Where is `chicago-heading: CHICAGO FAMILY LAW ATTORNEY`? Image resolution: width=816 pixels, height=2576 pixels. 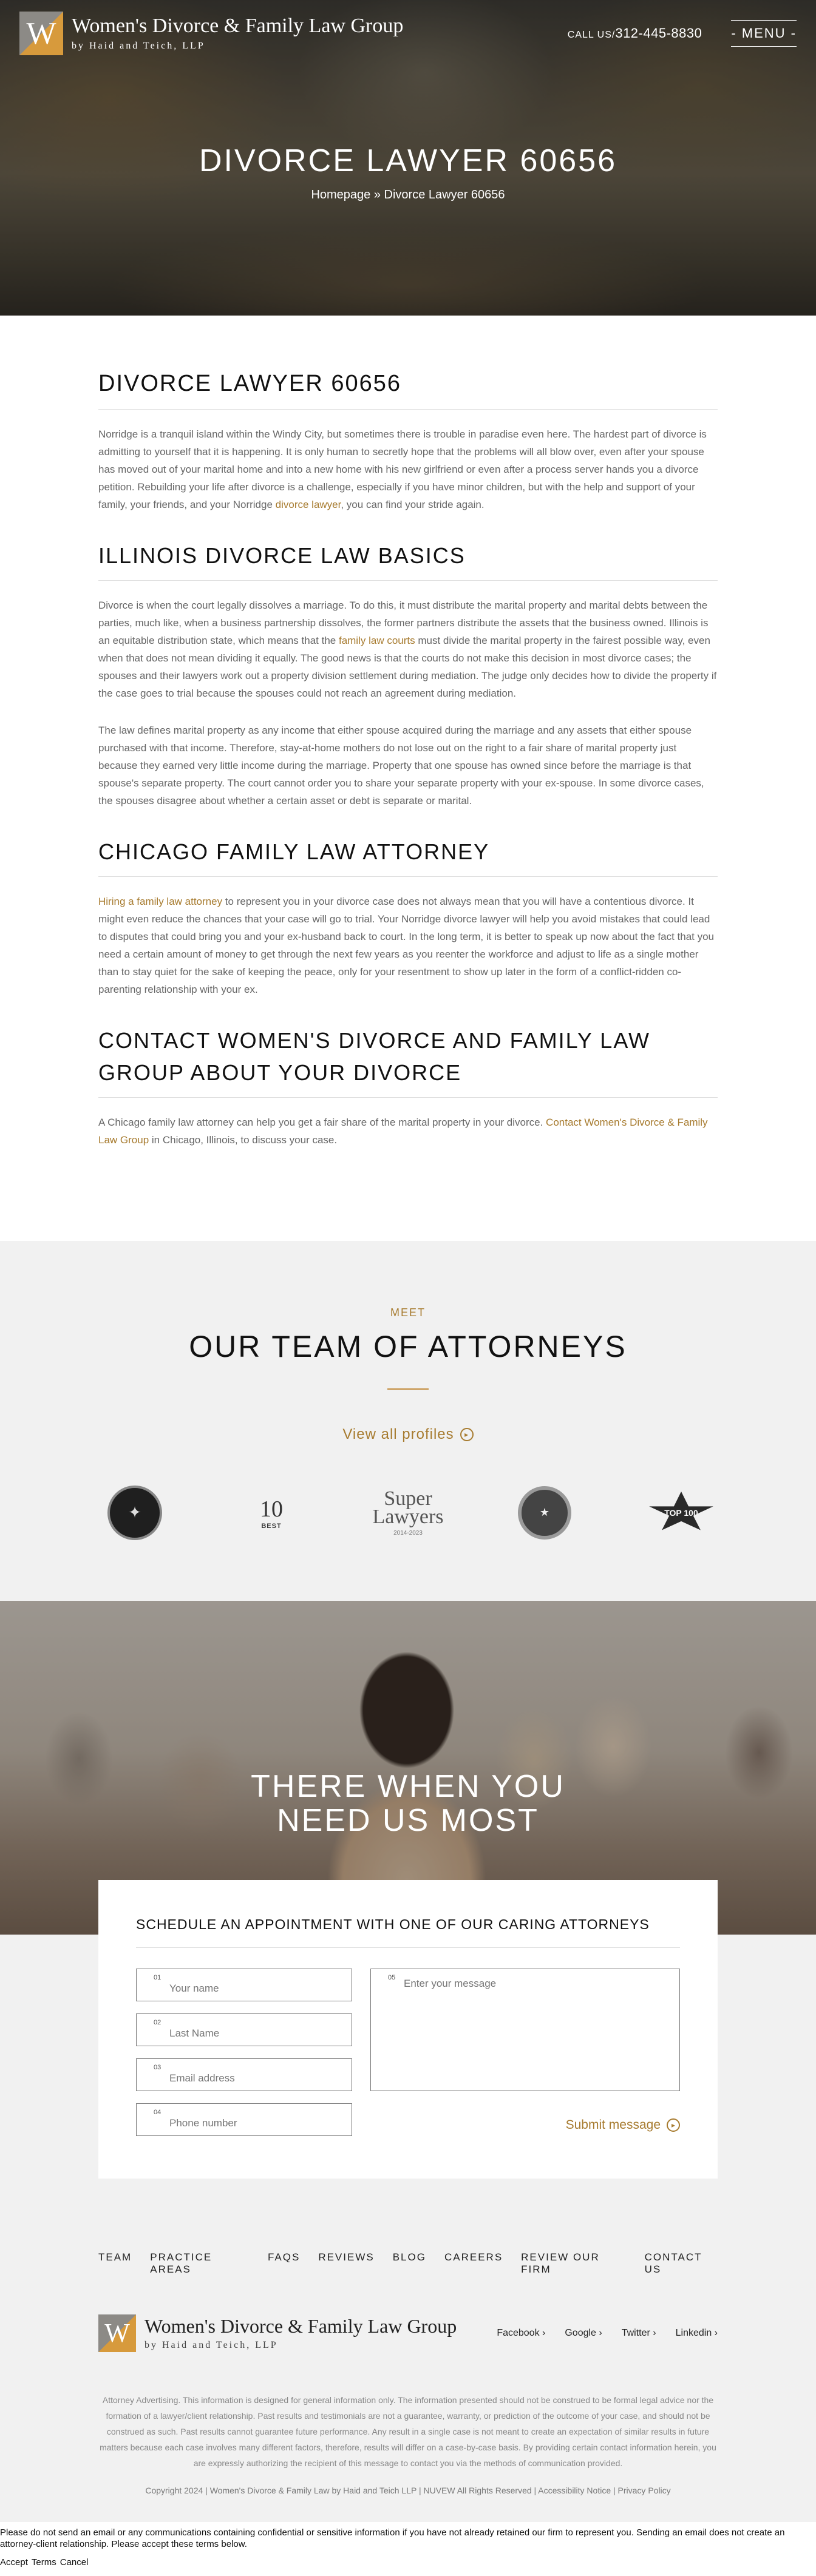
chicago-heading: CHICAGO FAMILY LAW ATTORNEY is located at coordinates (408, 856).